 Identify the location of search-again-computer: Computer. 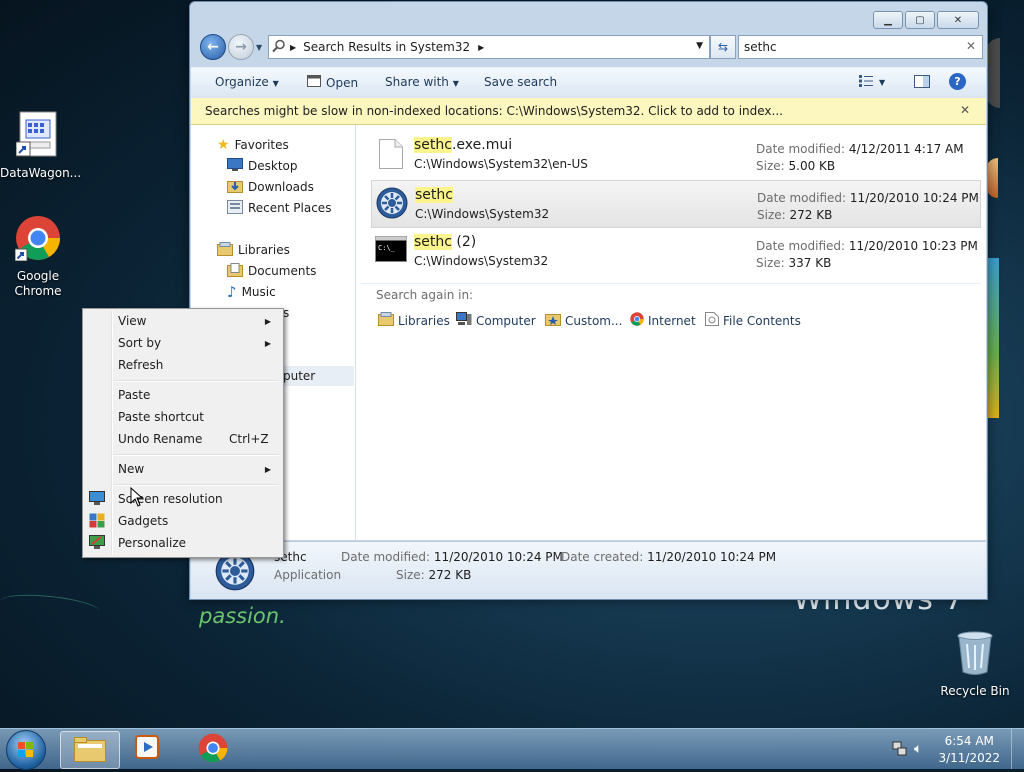
(496, 320).